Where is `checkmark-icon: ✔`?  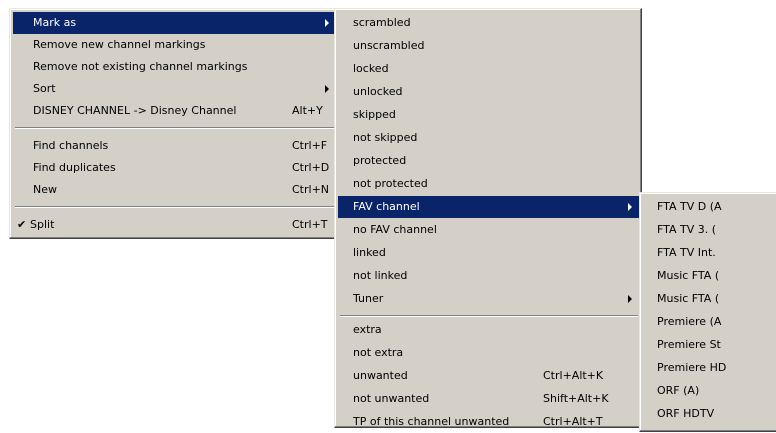 checkmark-icon: ✔ is located at coordinates (22, 224).